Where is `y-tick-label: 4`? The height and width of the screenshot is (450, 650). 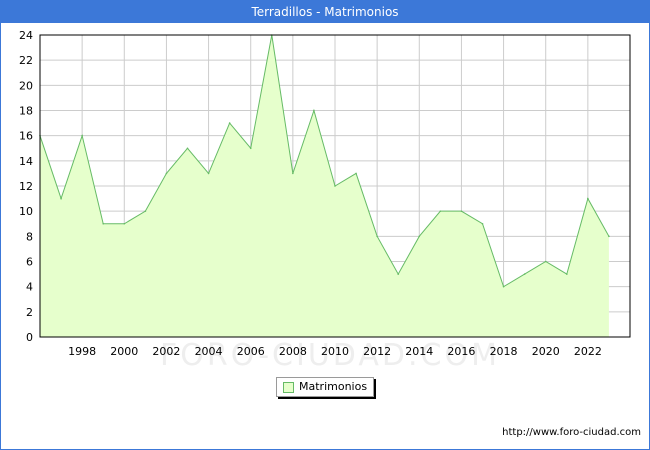 y-tick-label: 4 is located at coordinates (29, 287).